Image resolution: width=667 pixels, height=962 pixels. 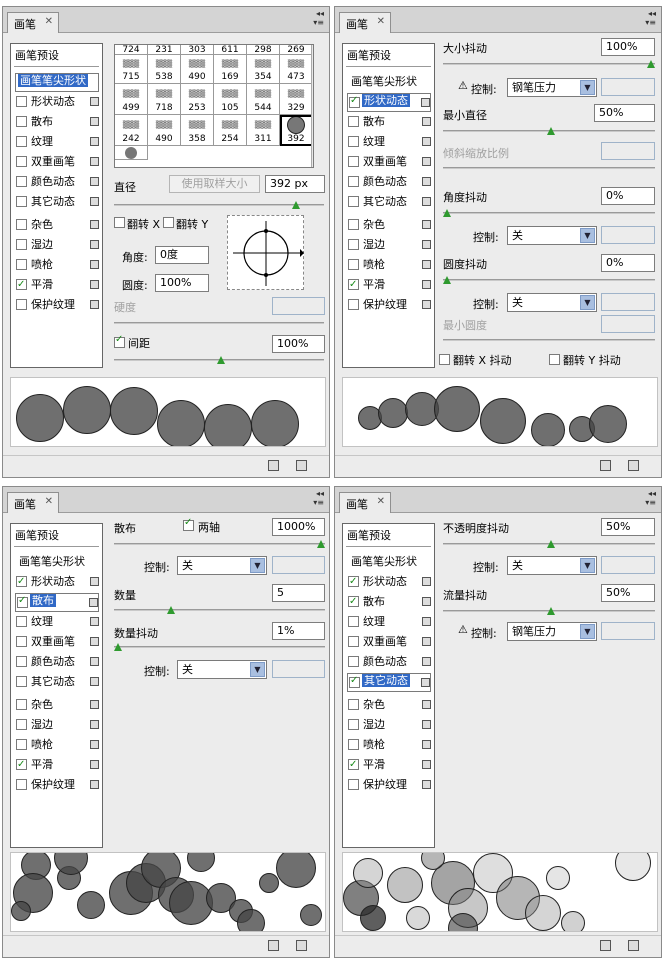 What do you see at coordinates (182, 255) in the screenshot?
I see `angle-input: 0度` at bounding box center [182, 255].